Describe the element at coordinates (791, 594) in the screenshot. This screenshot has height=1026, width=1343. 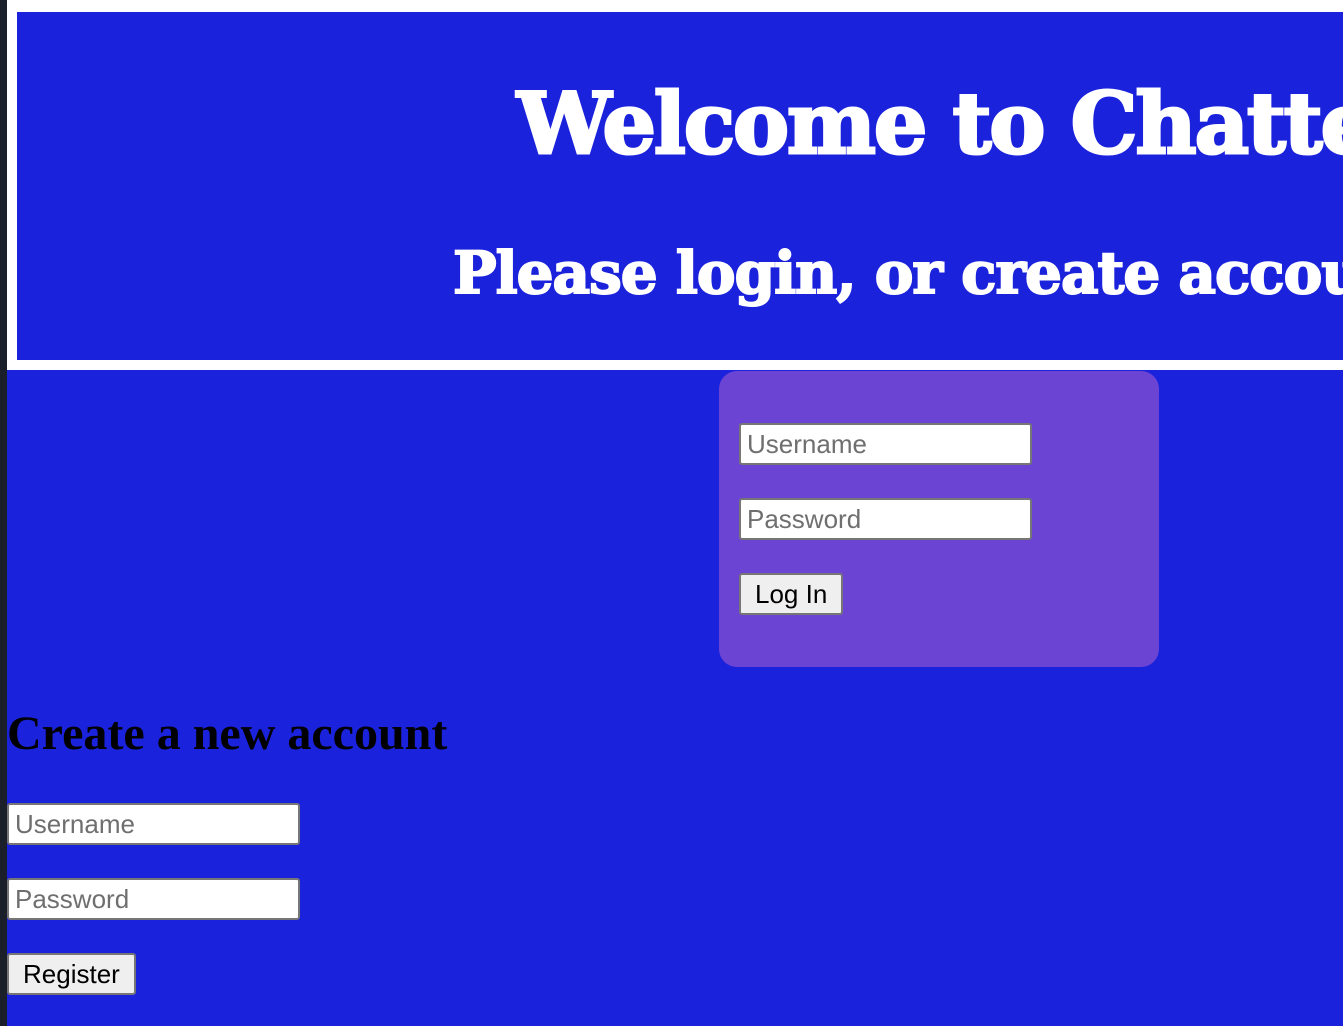
I see `login-button: Log In` at that location.